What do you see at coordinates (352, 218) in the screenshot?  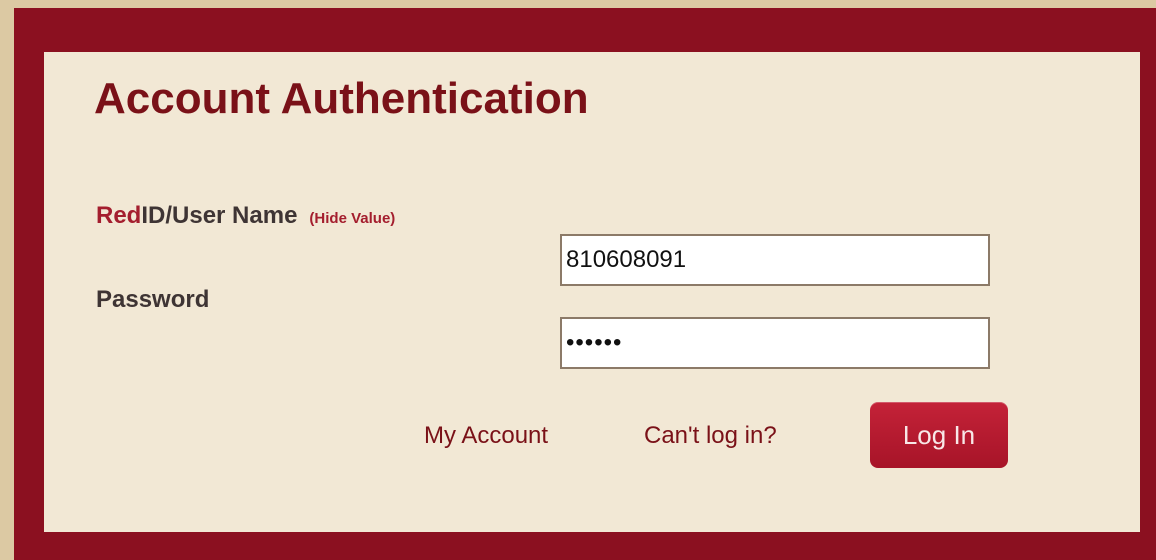 I see `hide-value-link: (Hide Value)` at bounding box center [352, 218].